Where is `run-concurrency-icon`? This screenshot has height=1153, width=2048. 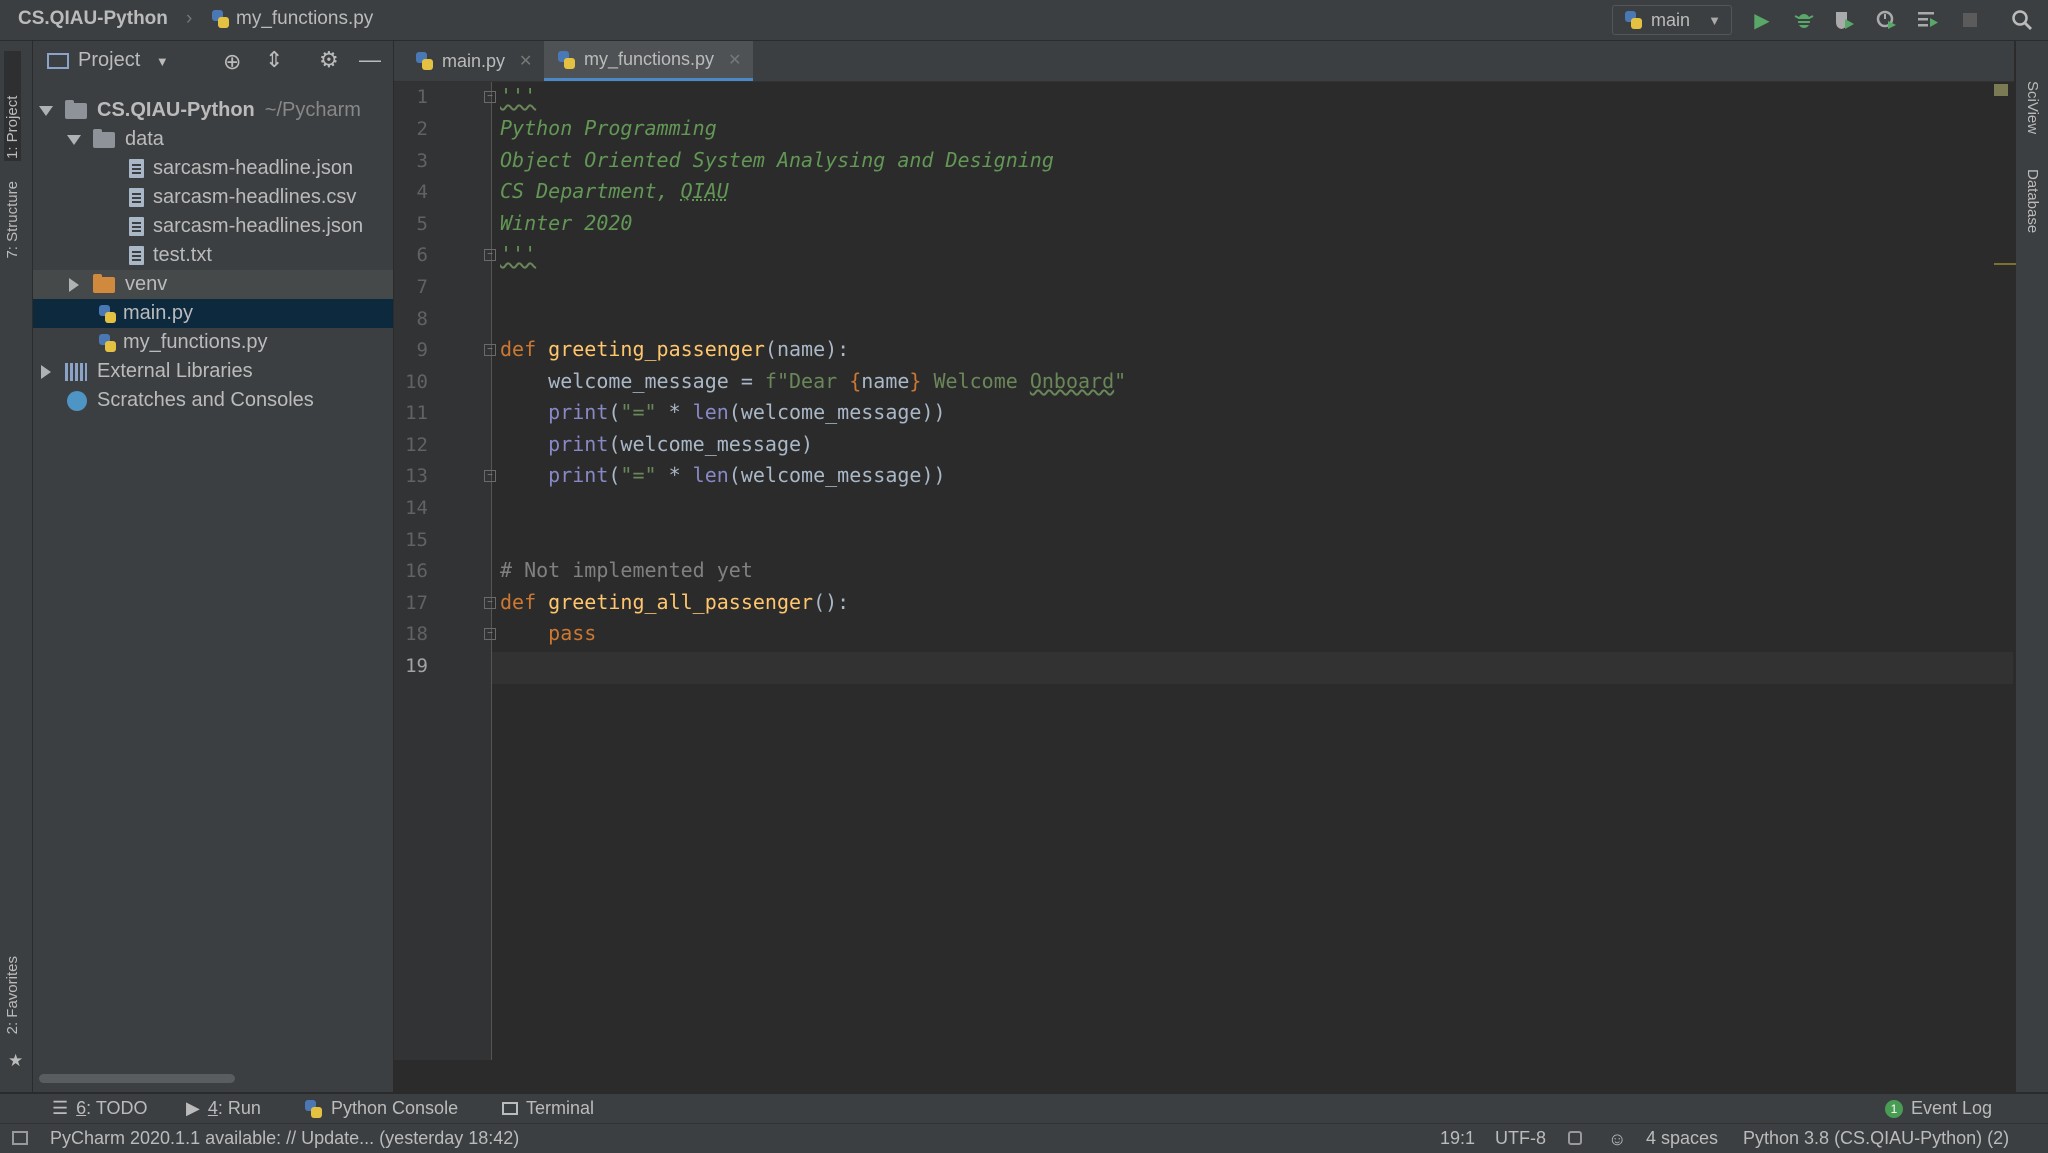
run-concurrency-icon is located at coordinates (1928, 20).